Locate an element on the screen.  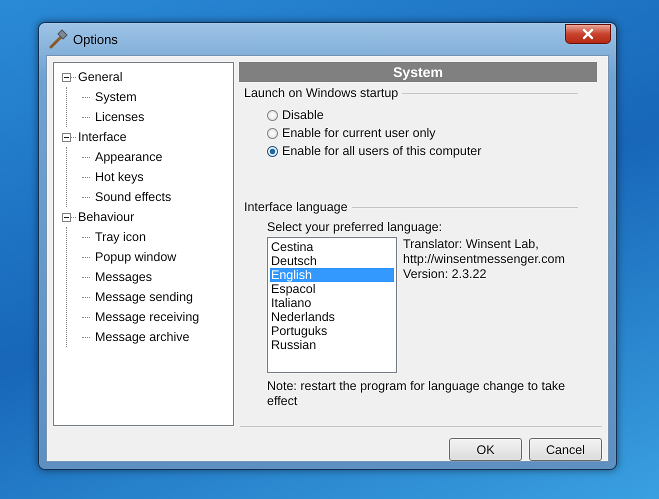
tree-item: Appearance is located at coordinates (128, 157).